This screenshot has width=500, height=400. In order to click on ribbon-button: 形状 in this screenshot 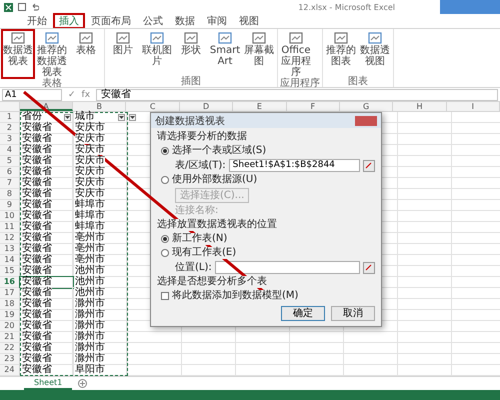, I will do `click(191, 53)`.